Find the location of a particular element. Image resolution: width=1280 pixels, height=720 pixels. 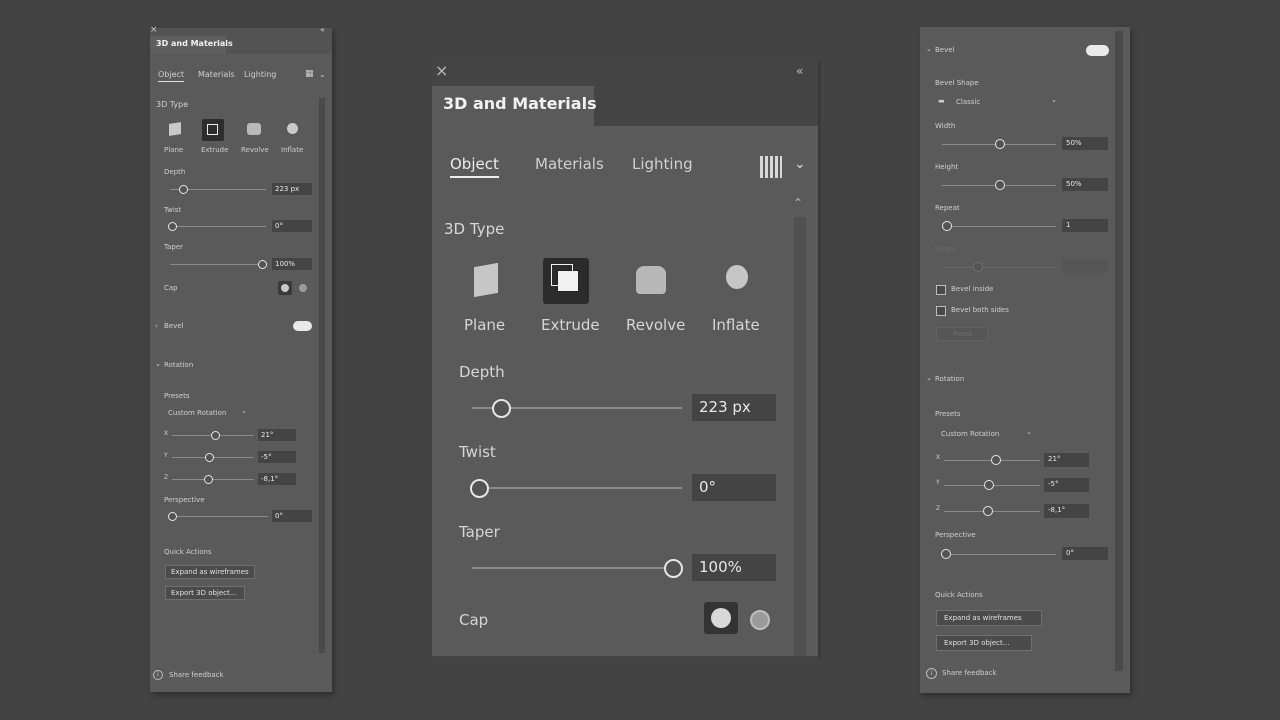

height-slider-knob is located at coordinates (1000, 185).